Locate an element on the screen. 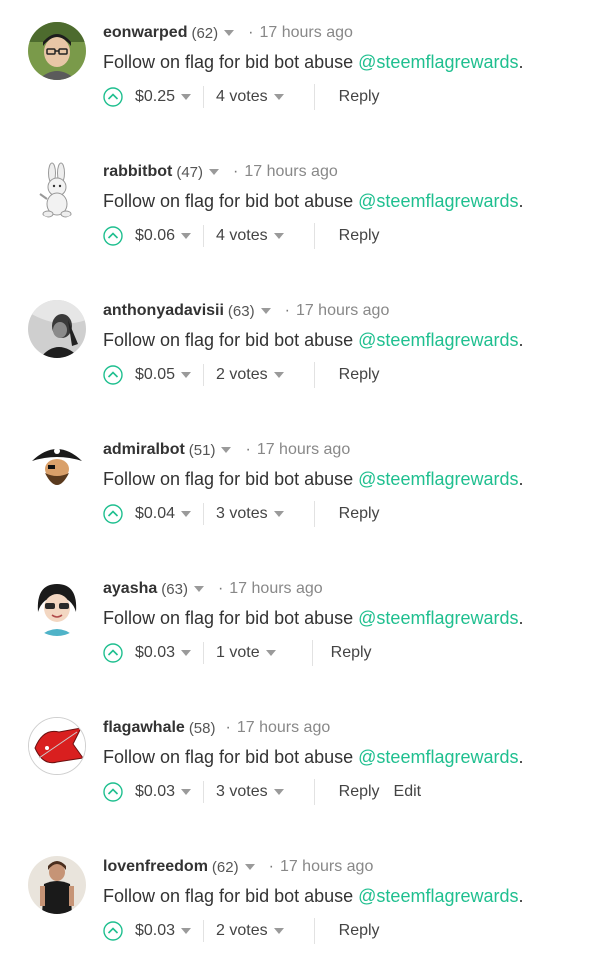  comment-actions: $0.25 4 votes Reply is located at coordinates (241, 97).